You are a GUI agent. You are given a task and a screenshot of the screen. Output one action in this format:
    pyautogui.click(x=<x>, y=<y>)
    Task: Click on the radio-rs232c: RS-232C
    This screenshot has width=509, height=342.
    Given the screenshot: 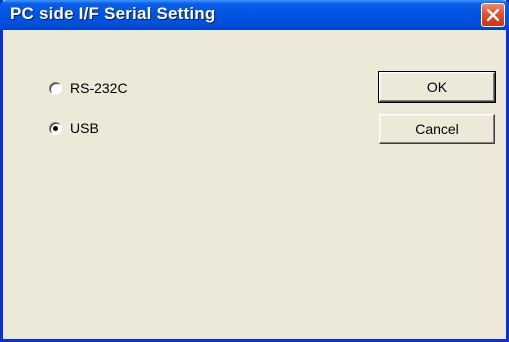 What is the action you would take?
    pyautogui.click(x=88, y=88)
    